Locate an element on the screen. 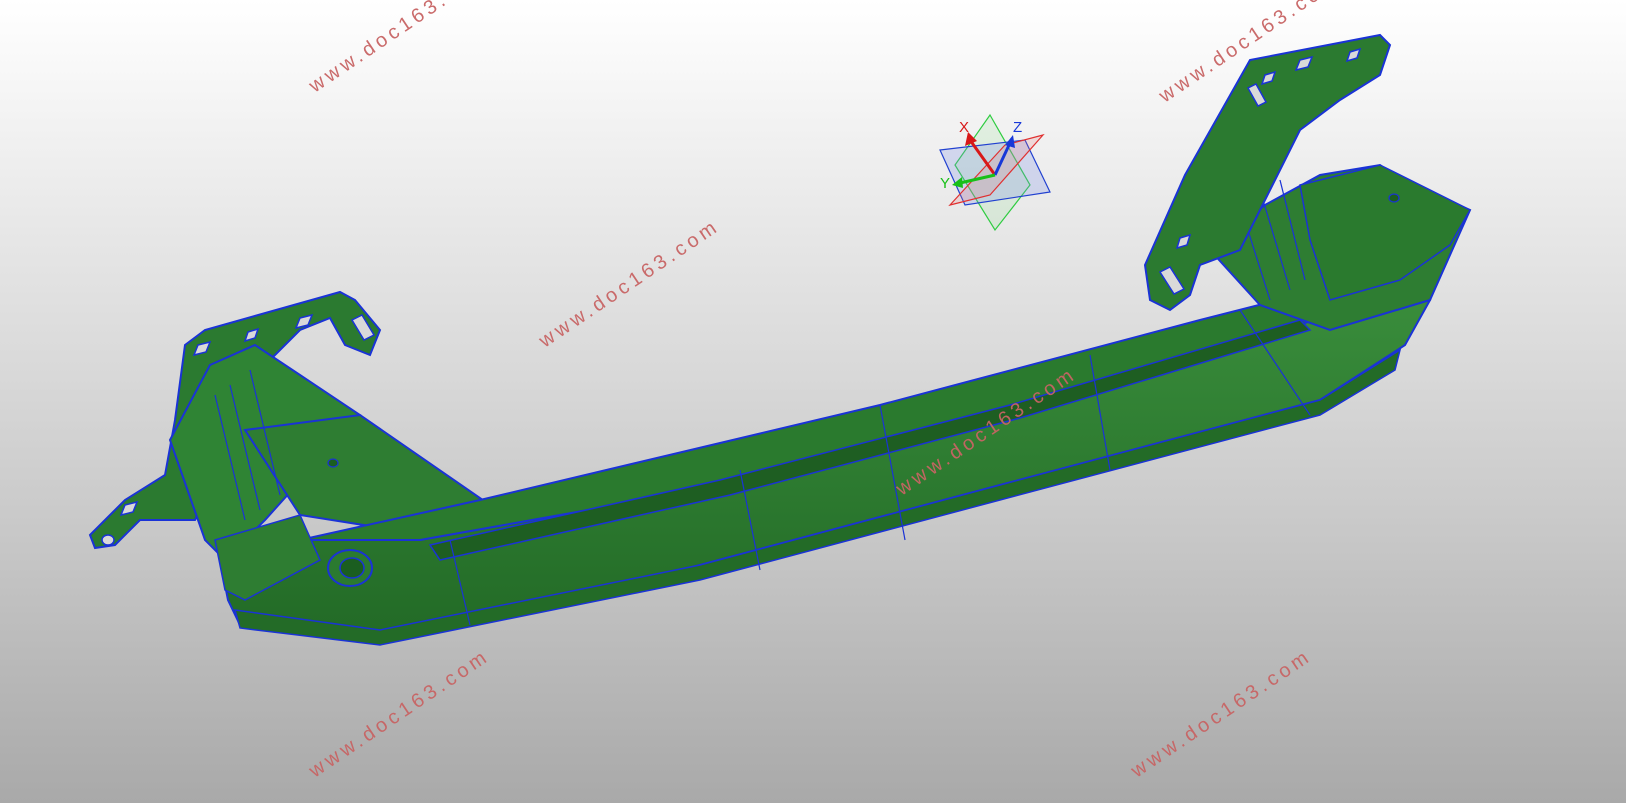 The image size is (1626, 803). left-bracket-round-hole is located at coordinates (108, 540).